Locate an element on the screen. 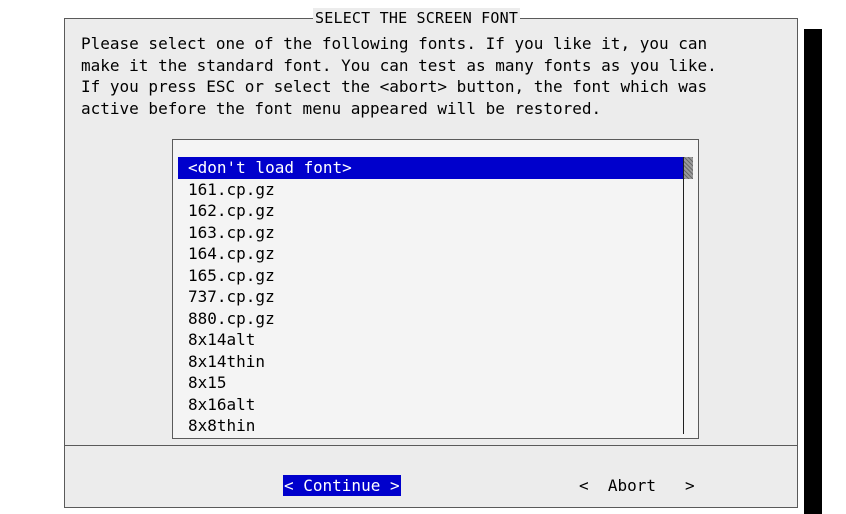 The height and width of the screenshot is (514, 846). scrollbar-thumb is located at coordinates (688, 168).